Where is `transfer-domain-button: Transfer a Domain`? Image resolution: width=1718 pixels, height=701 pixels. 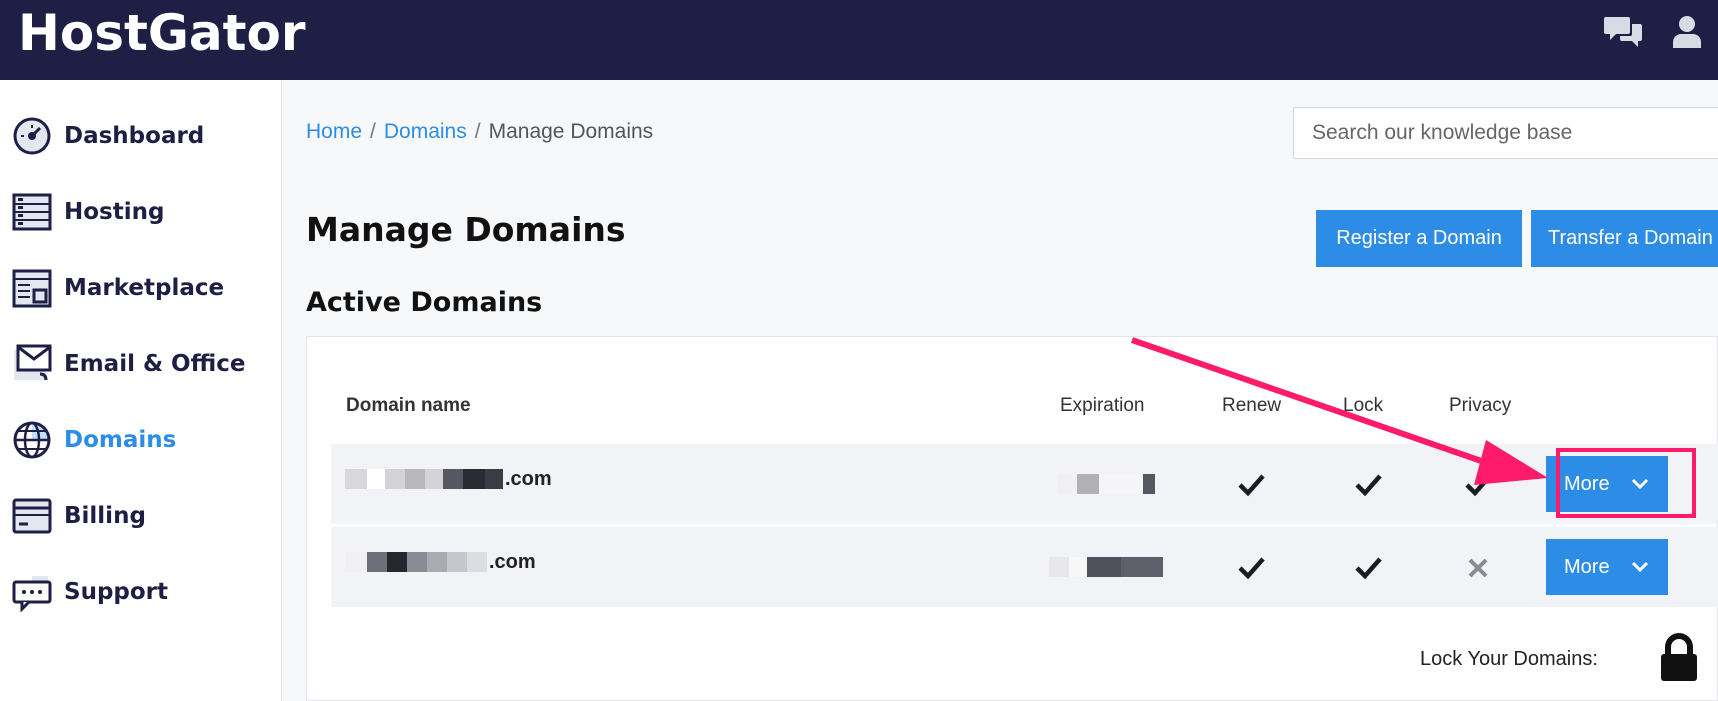 transfer-domain-button: Transfer a Domain is located at coordinates (1624, 238).